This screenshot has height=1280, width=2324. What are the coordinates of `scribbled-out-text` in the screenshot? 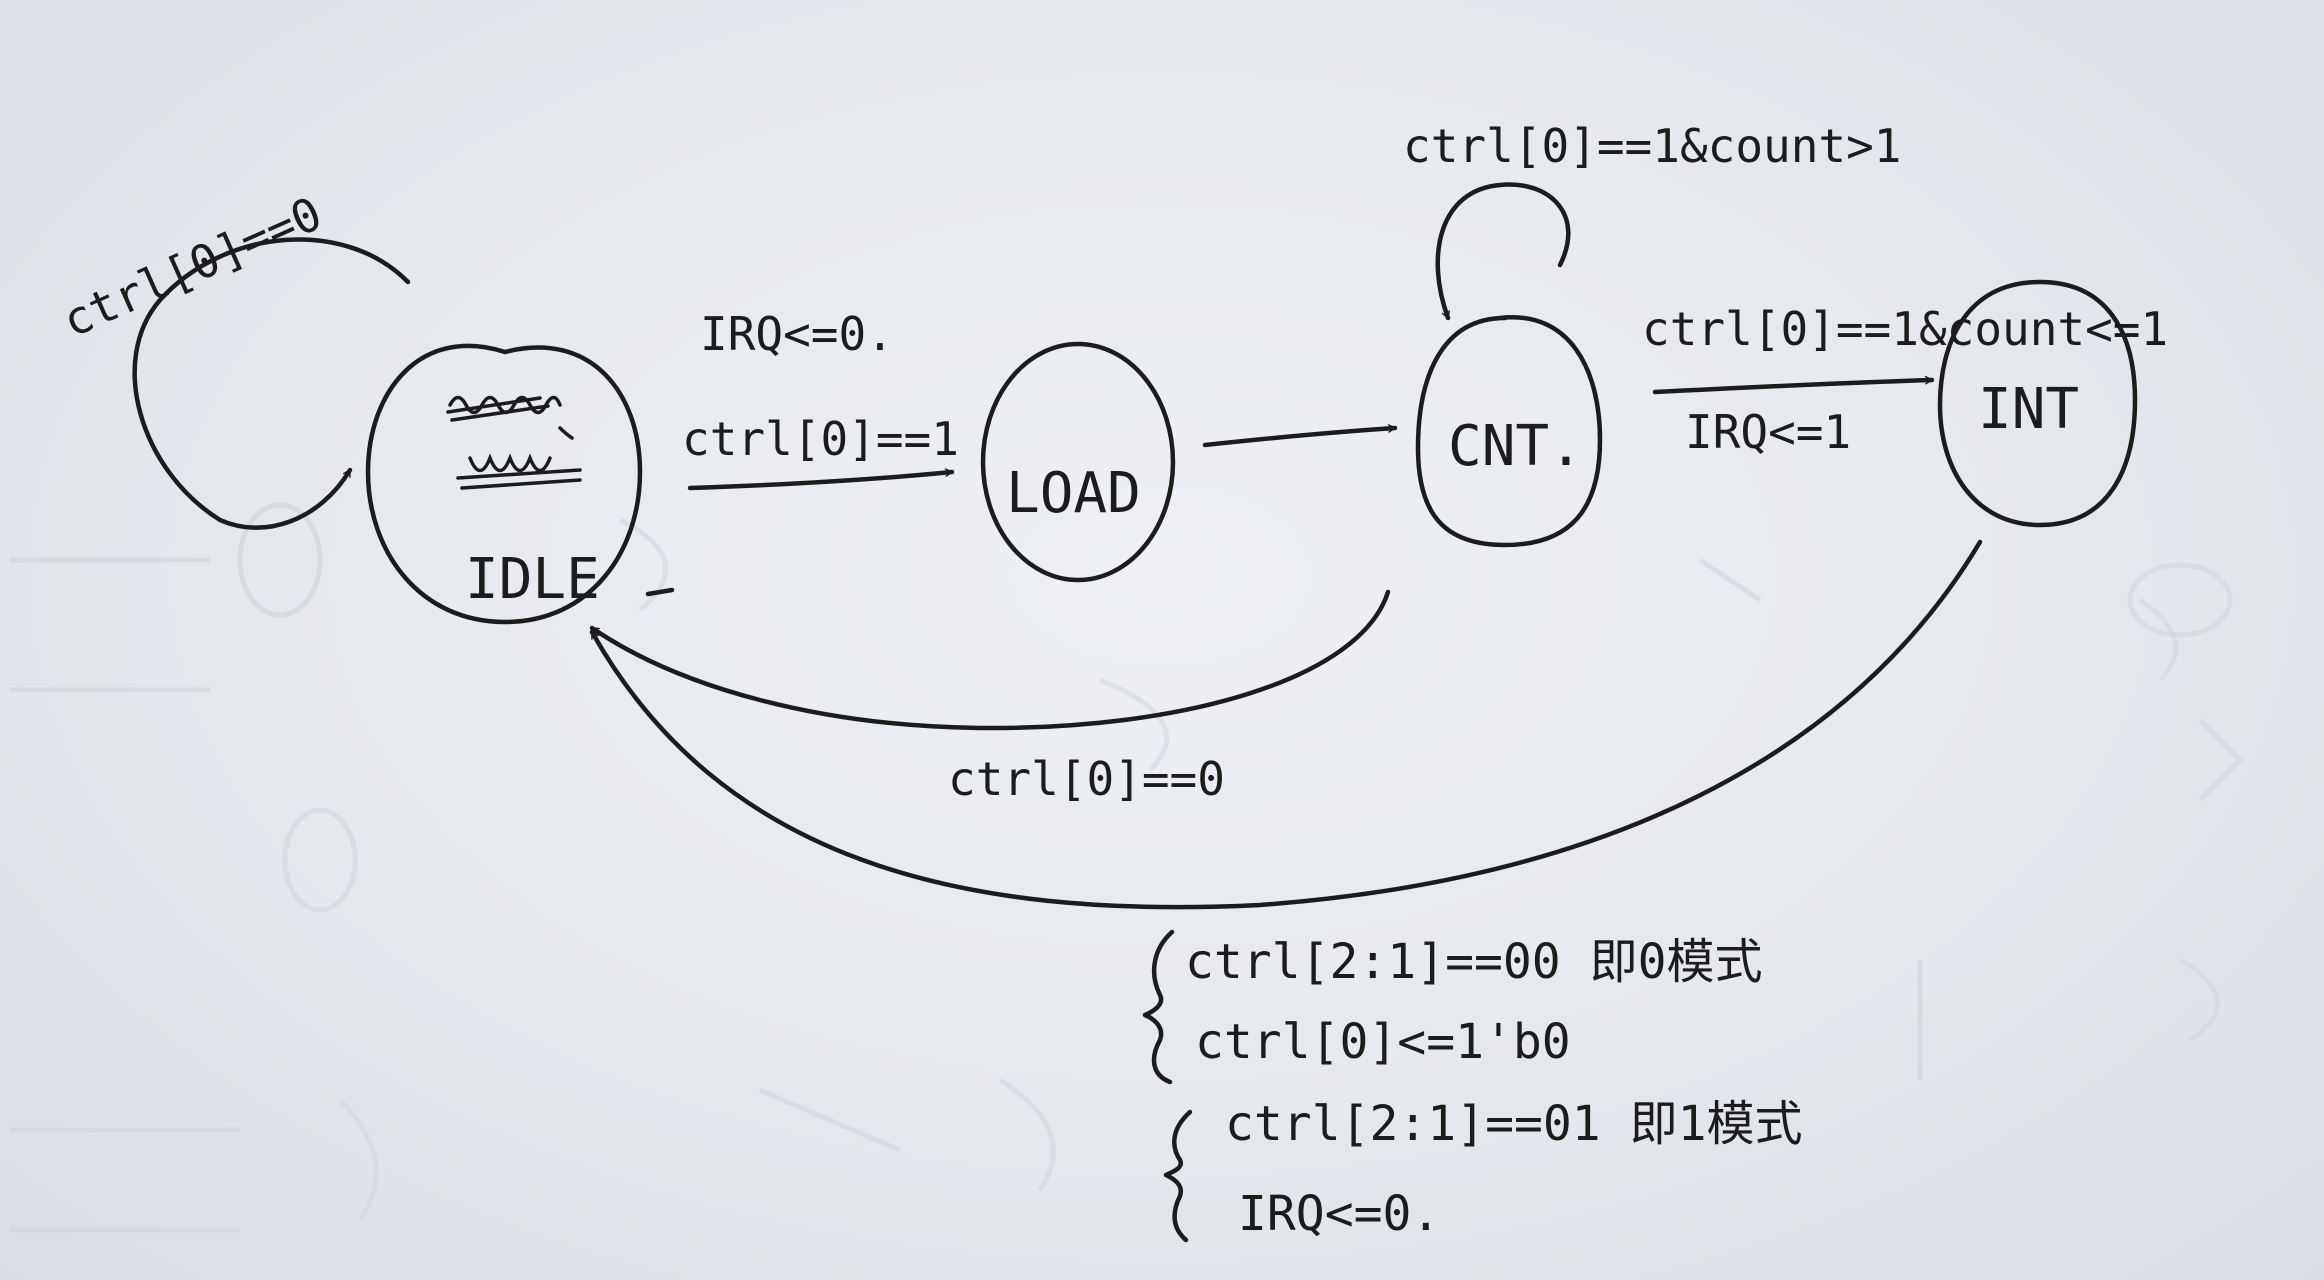 It's located at (514, 442).